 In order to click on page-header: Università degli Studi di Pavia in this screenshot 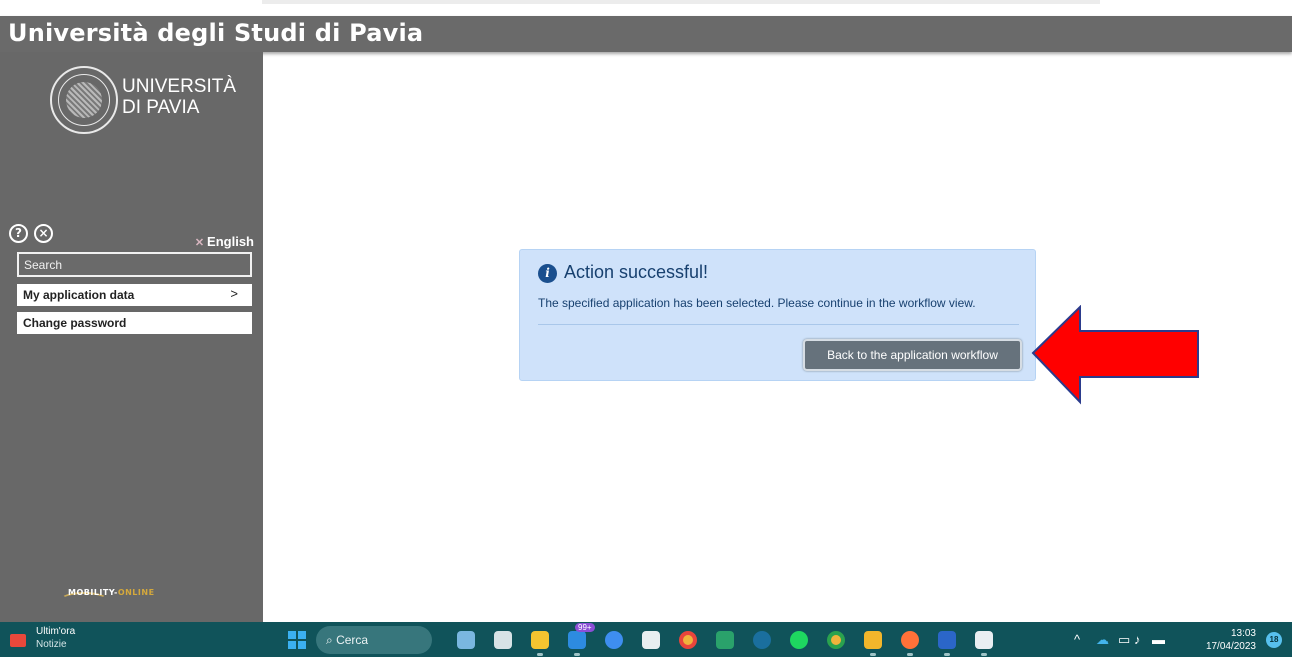, I will do `click(646, 34)`.